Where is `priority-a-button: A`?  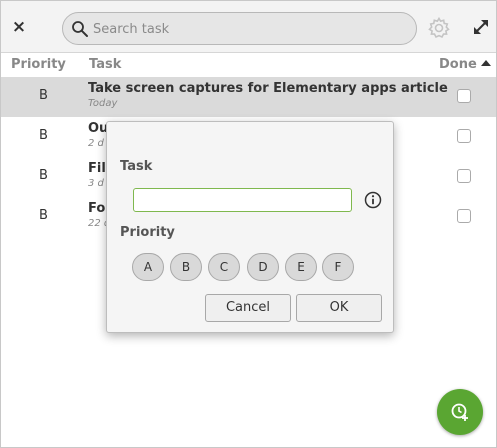
priority-a-button: A is located at coordinates (148, 267).